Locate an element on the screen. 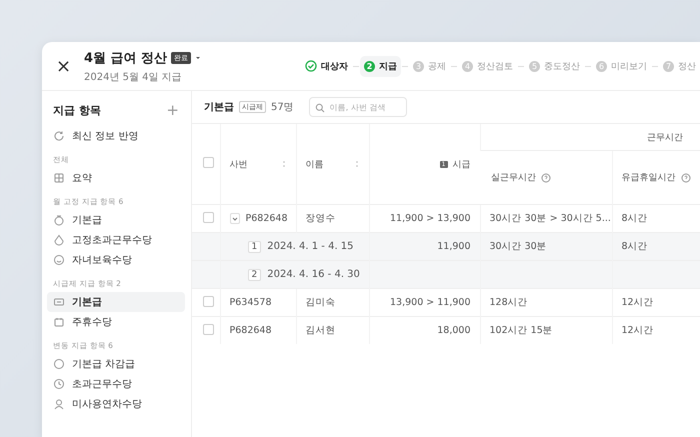  refresh-button: 최신 정보 반영 is located at coordinates (116, 136).